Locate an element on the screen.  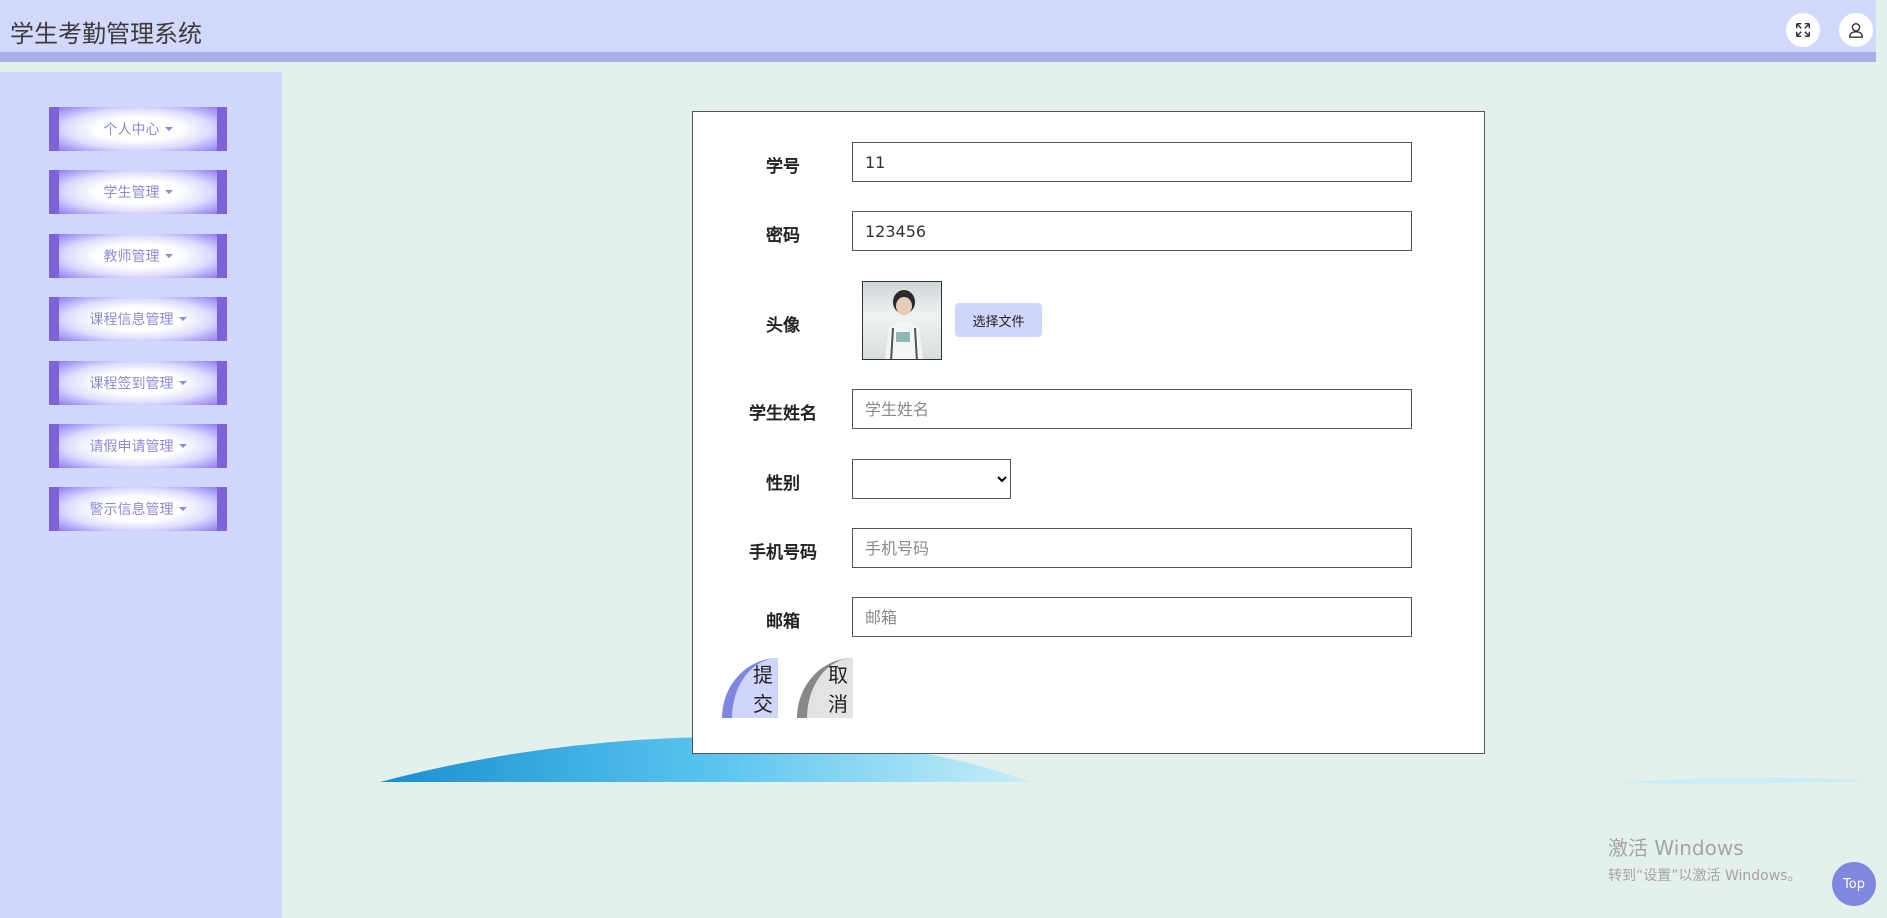
email-label: 邮箱 is located at coordinates (783, 622).